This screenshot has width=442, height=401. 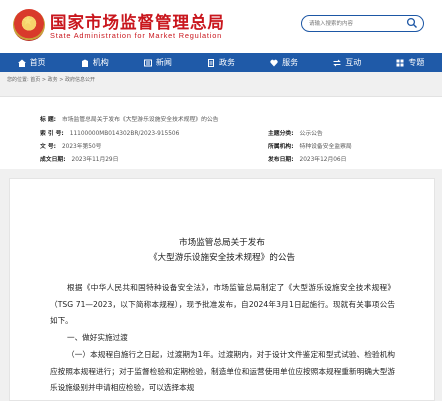 What do you see at coordinates (100, 62) in the screenshot?
I see `nav-item-label: 机构` at bounding box center [100, 62].